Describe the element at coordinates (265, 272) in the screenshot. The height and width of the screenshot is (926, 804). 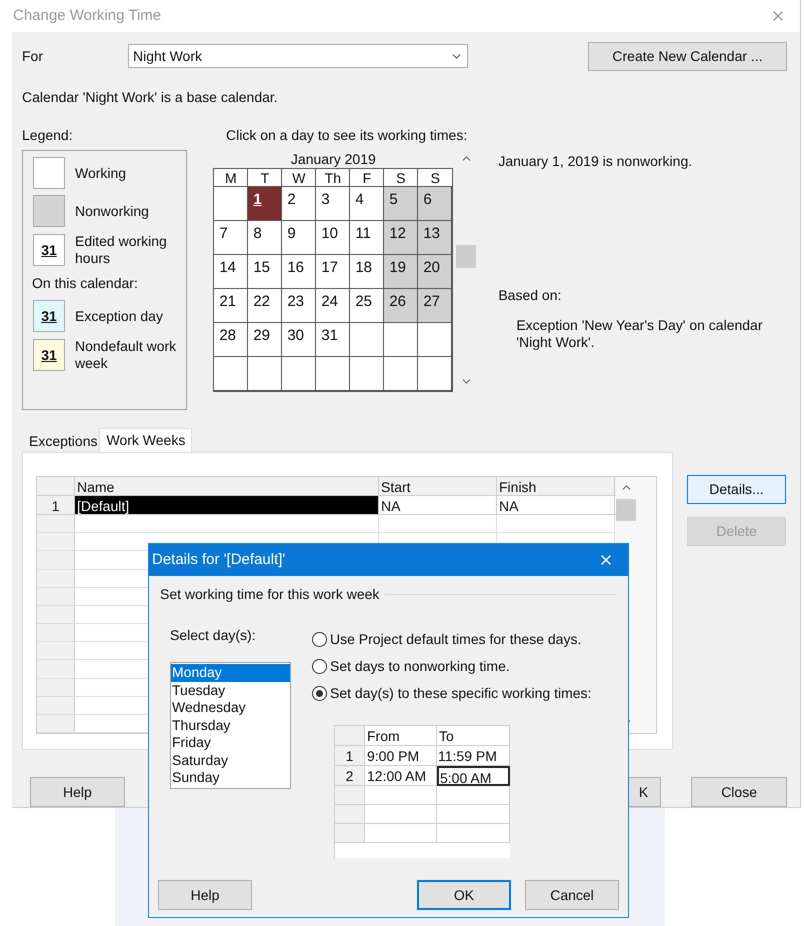
I see `calendar-day: 15` at that location.